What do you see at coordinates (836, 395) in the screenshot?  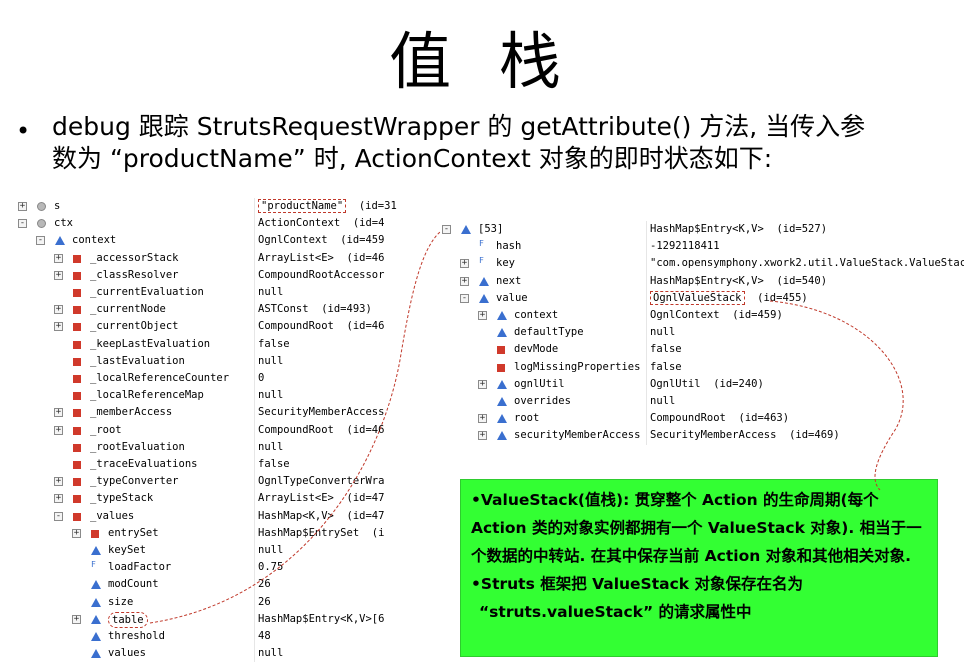 I see `connector-valuestack-to-note` at bounding box center [836, 395].